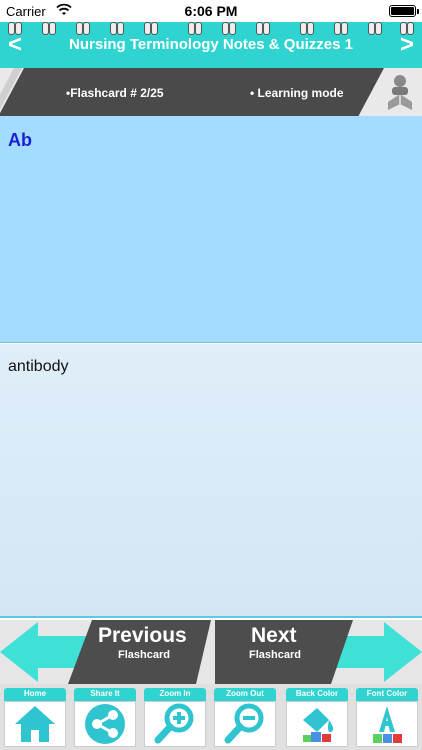 Image resolution: width=422 pixels, height=750 pixels. I want to click on home-icon, so click(35, 724).